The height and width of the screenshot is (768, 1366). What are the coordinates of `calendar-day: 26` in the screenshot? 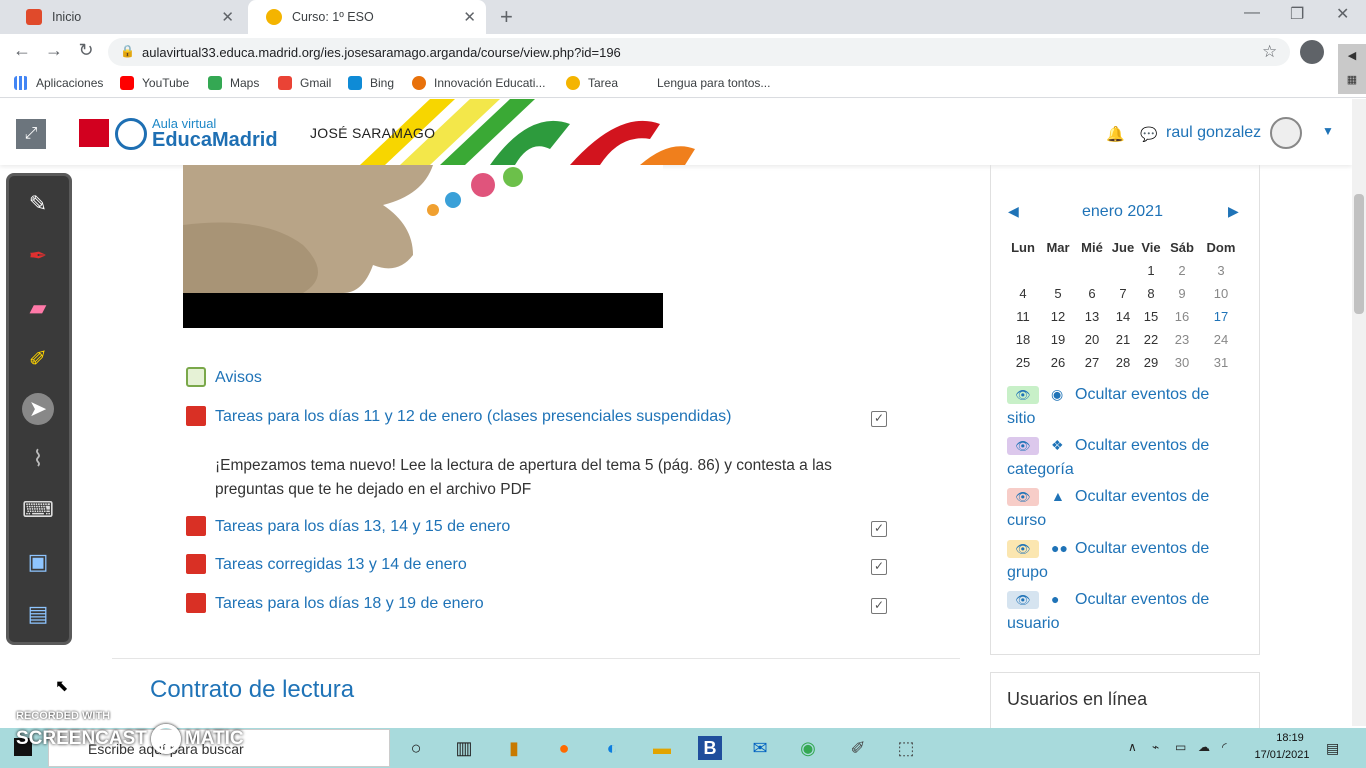 It's located at (1058, 362).